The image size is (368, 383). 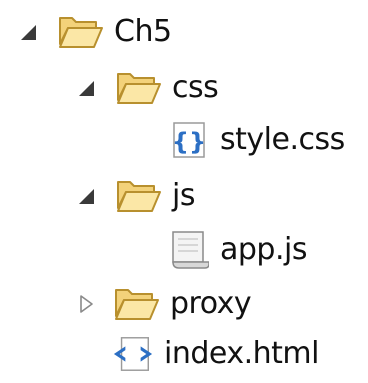 I want to click on tree-item-css: css, so click(x=145, y=88).